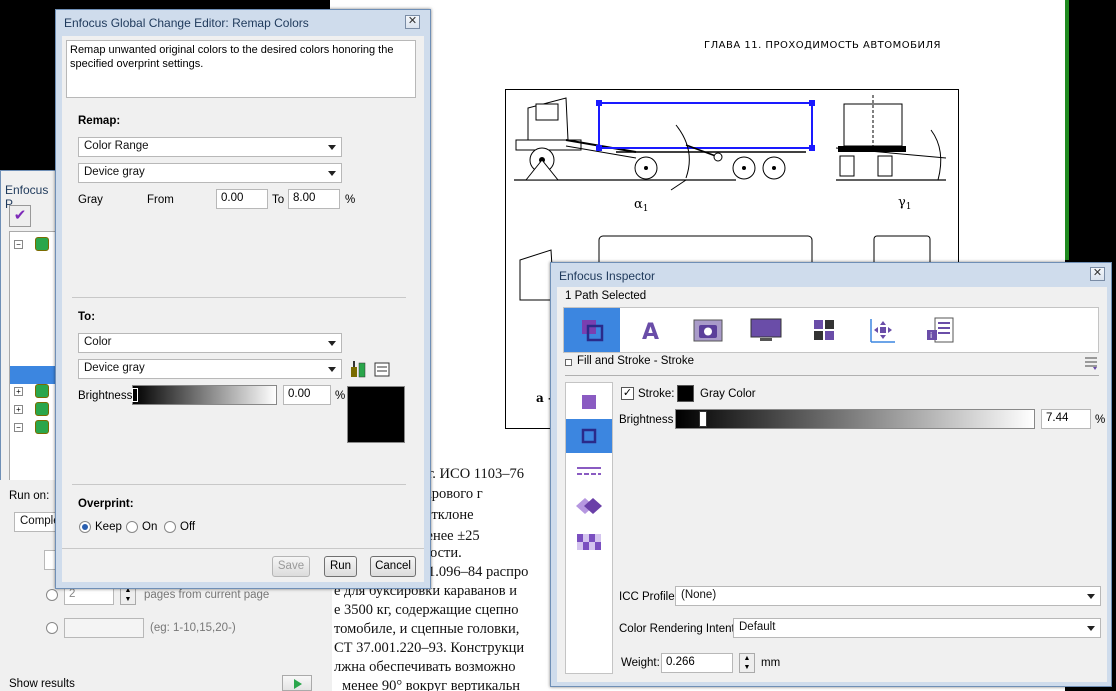 This screenshot has height=691, width=1116. What do you see at coordinates (627, 393) in the screenshot?
I see `stroke-checkbox: ✓` at bounding box center [627, 393].